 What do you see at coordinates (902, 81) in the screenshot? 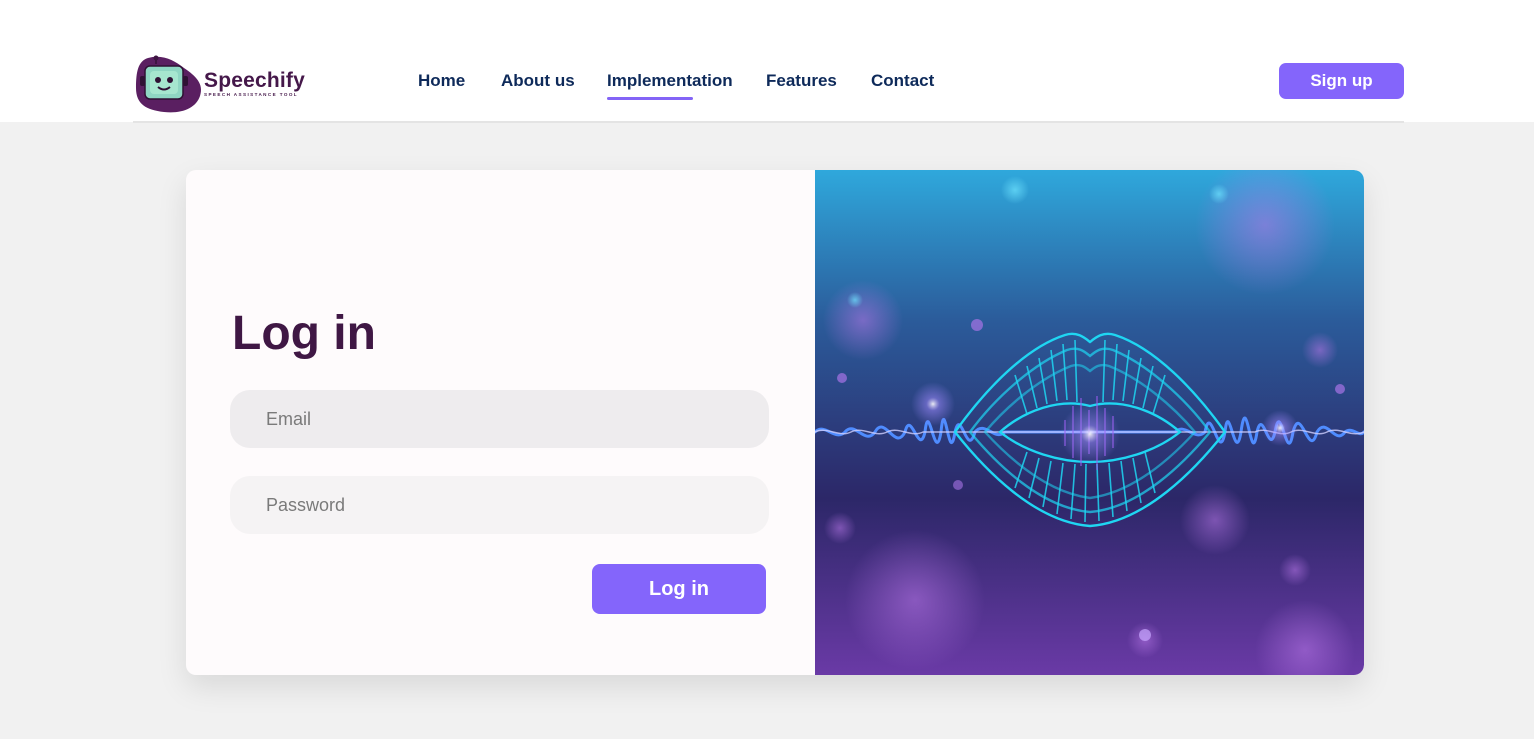
I see `nav-contact: Contact` at bounding box center [902, 81].